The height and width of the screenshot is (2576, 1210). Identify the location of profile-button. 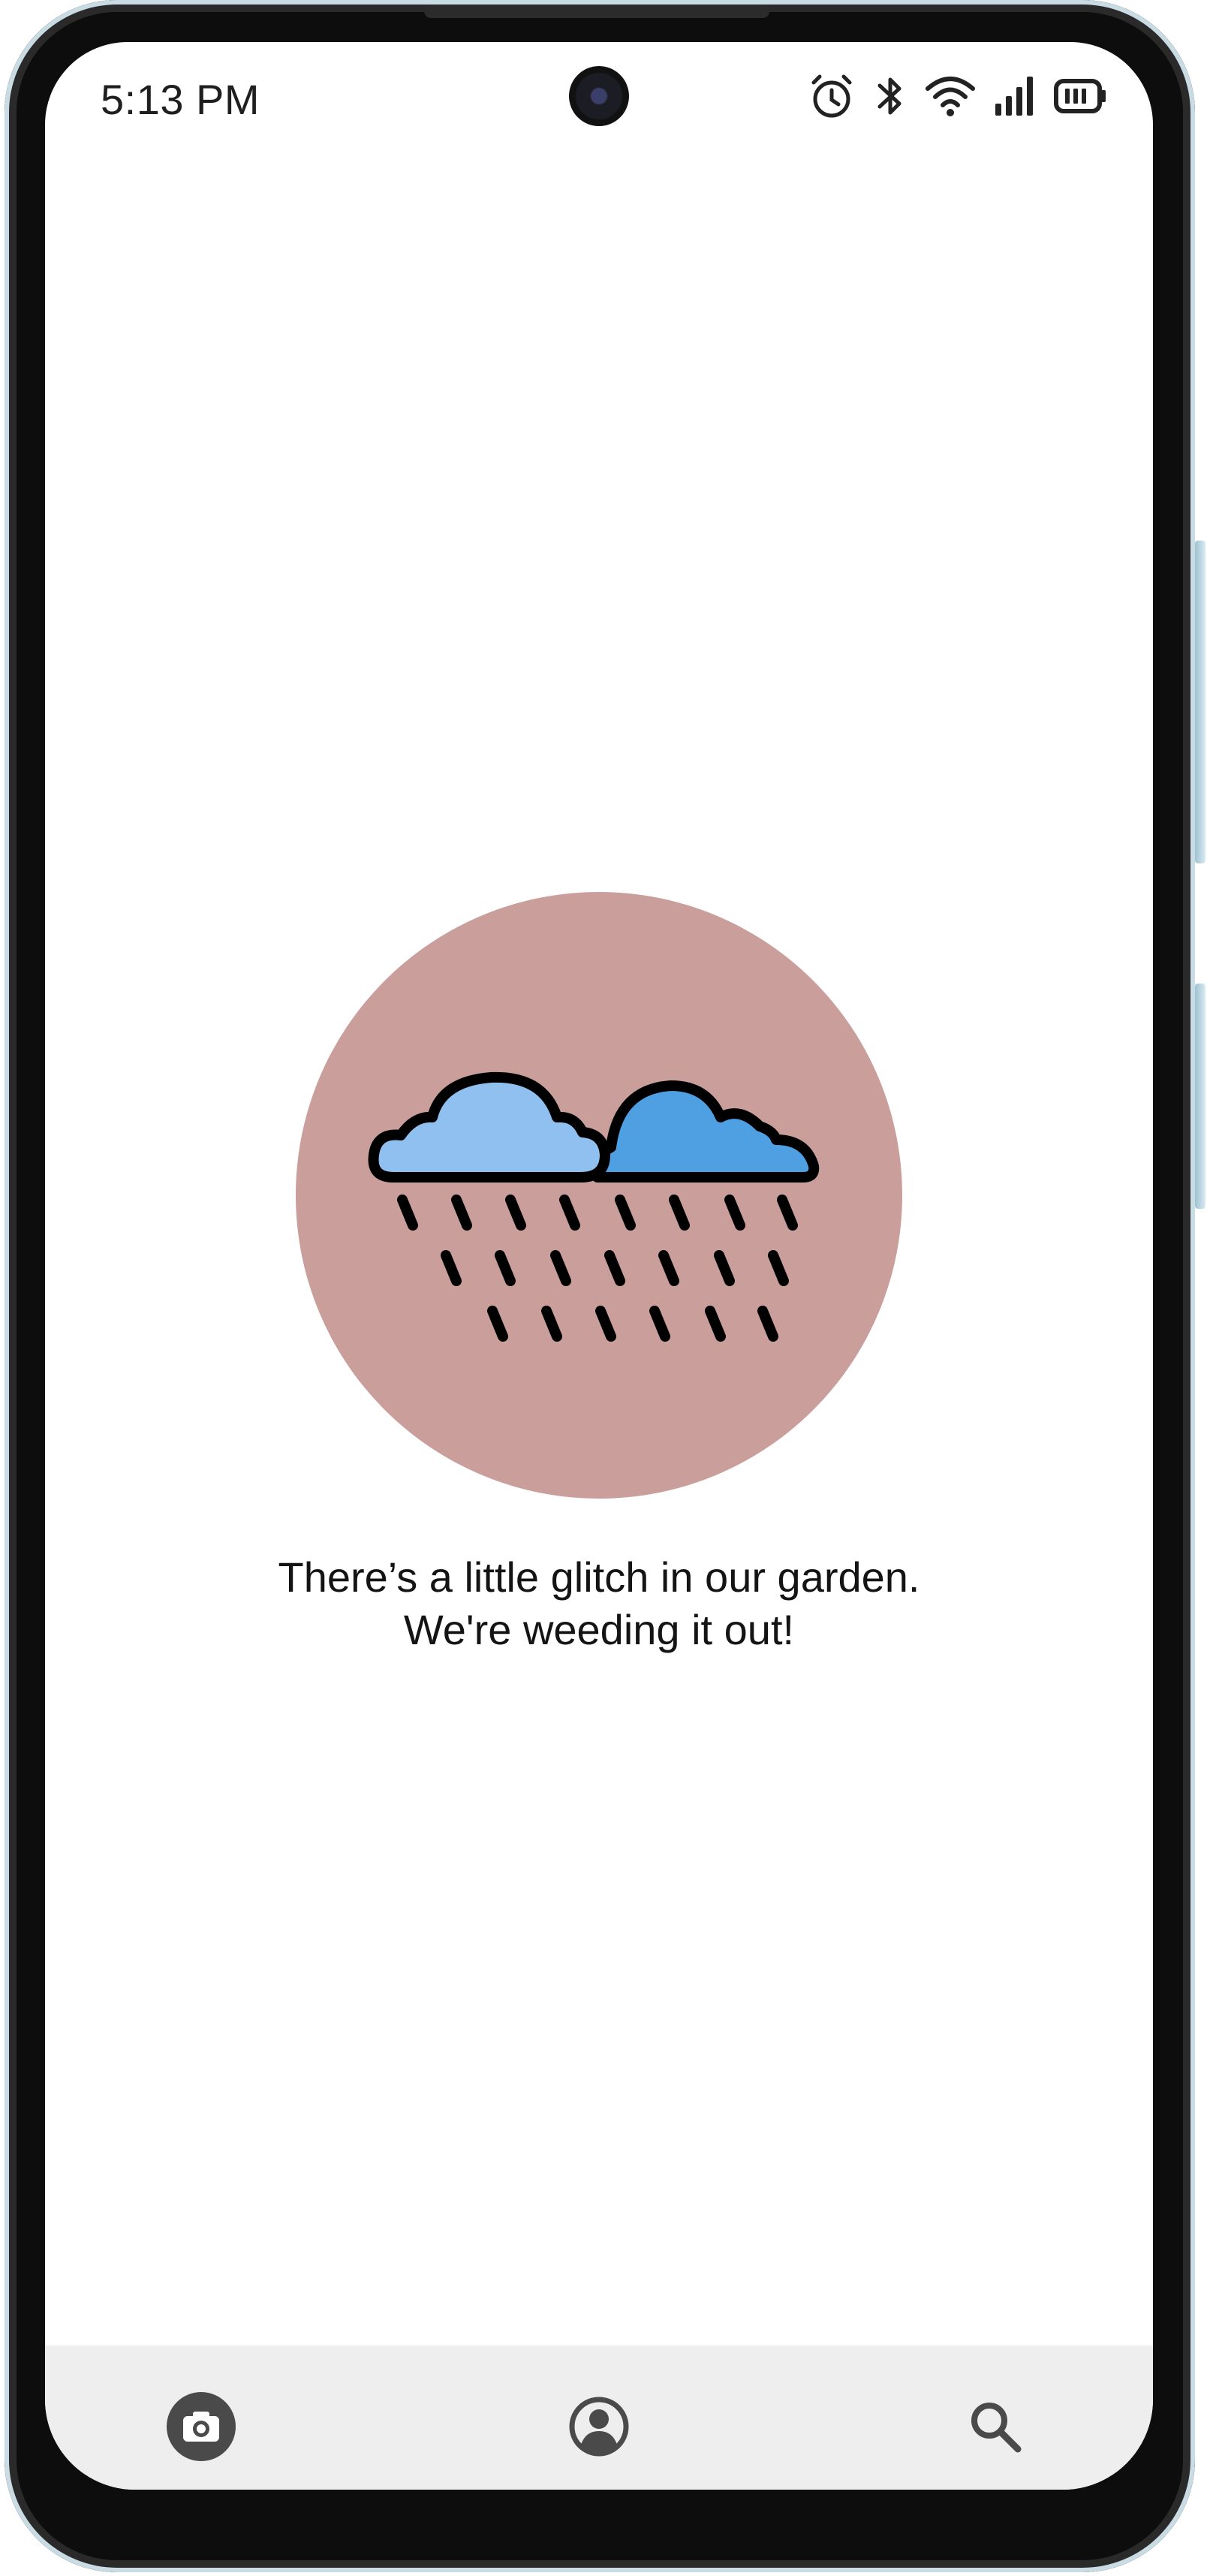
(599, 2427).